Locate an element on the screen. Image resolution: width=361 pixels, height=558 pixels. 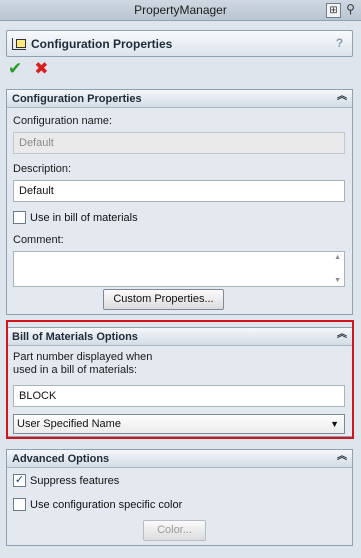
configuration-icon is located at coordinates (19, 43).